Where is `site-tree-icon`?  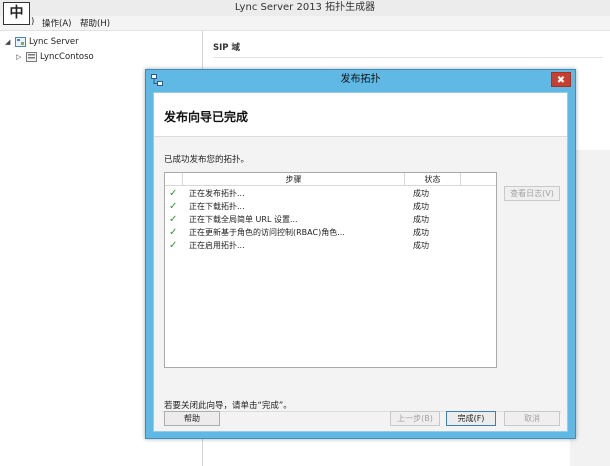 site-tree-icon is located at coordinates (31, 57).